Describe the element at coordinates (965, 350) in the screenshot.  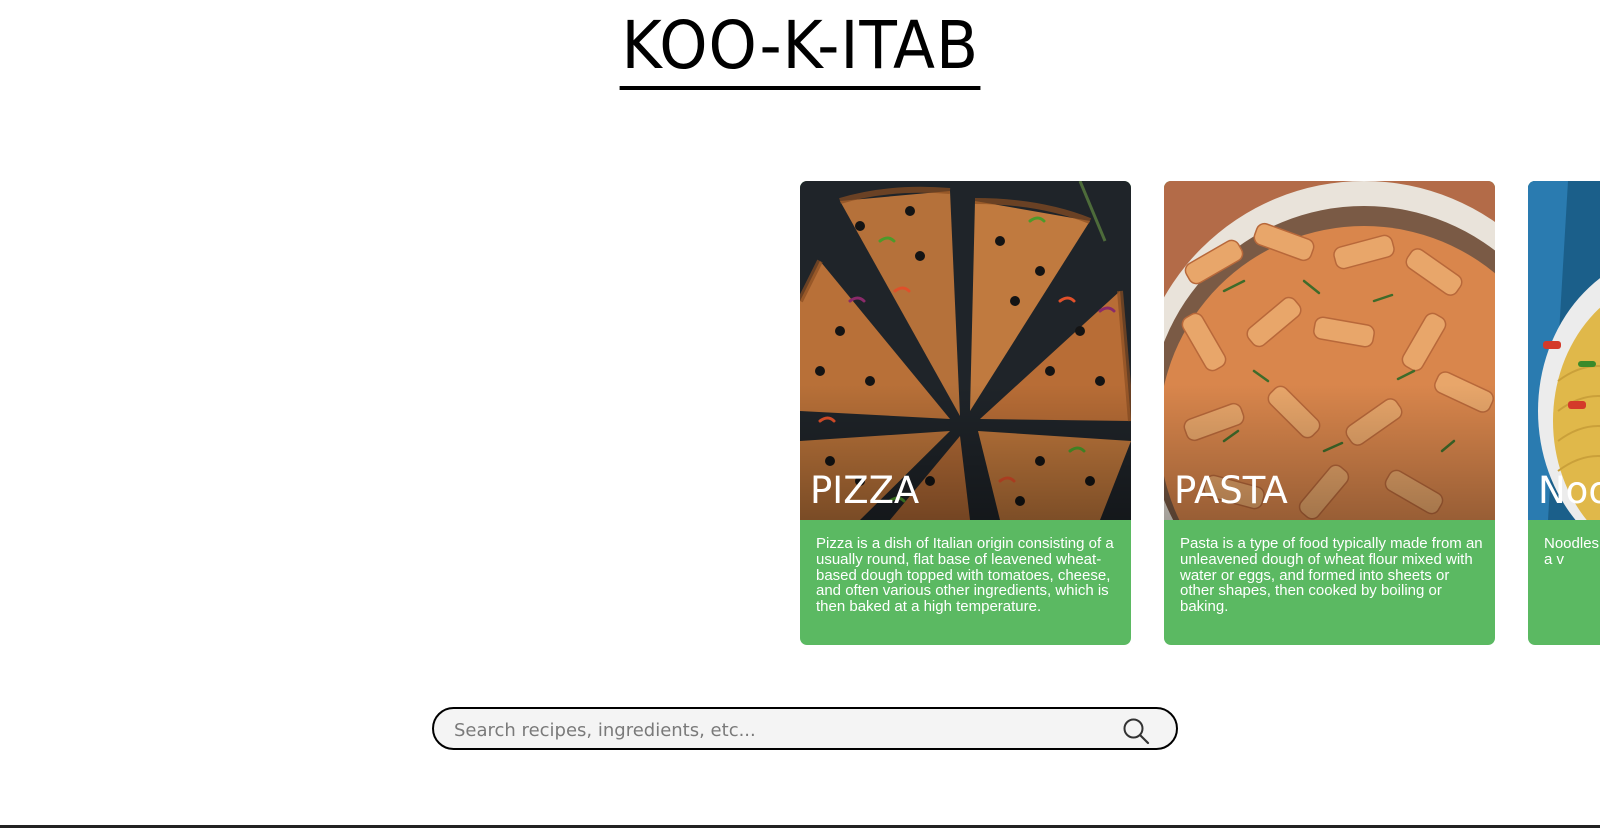
I see `pizza-image: PIZZA` at that location.